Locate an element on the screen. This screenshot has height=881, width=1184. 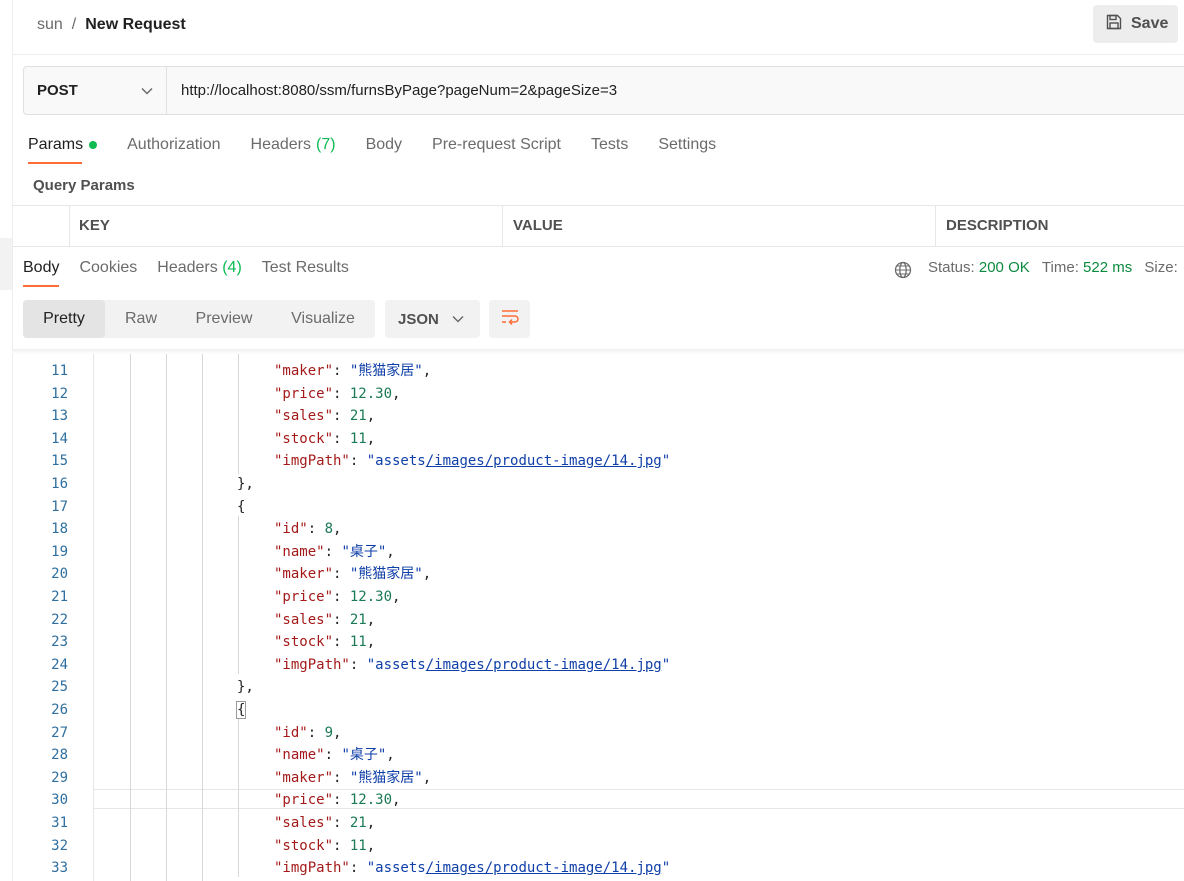
view-visualize-button: Visualize is located at coordinates (323, 319).